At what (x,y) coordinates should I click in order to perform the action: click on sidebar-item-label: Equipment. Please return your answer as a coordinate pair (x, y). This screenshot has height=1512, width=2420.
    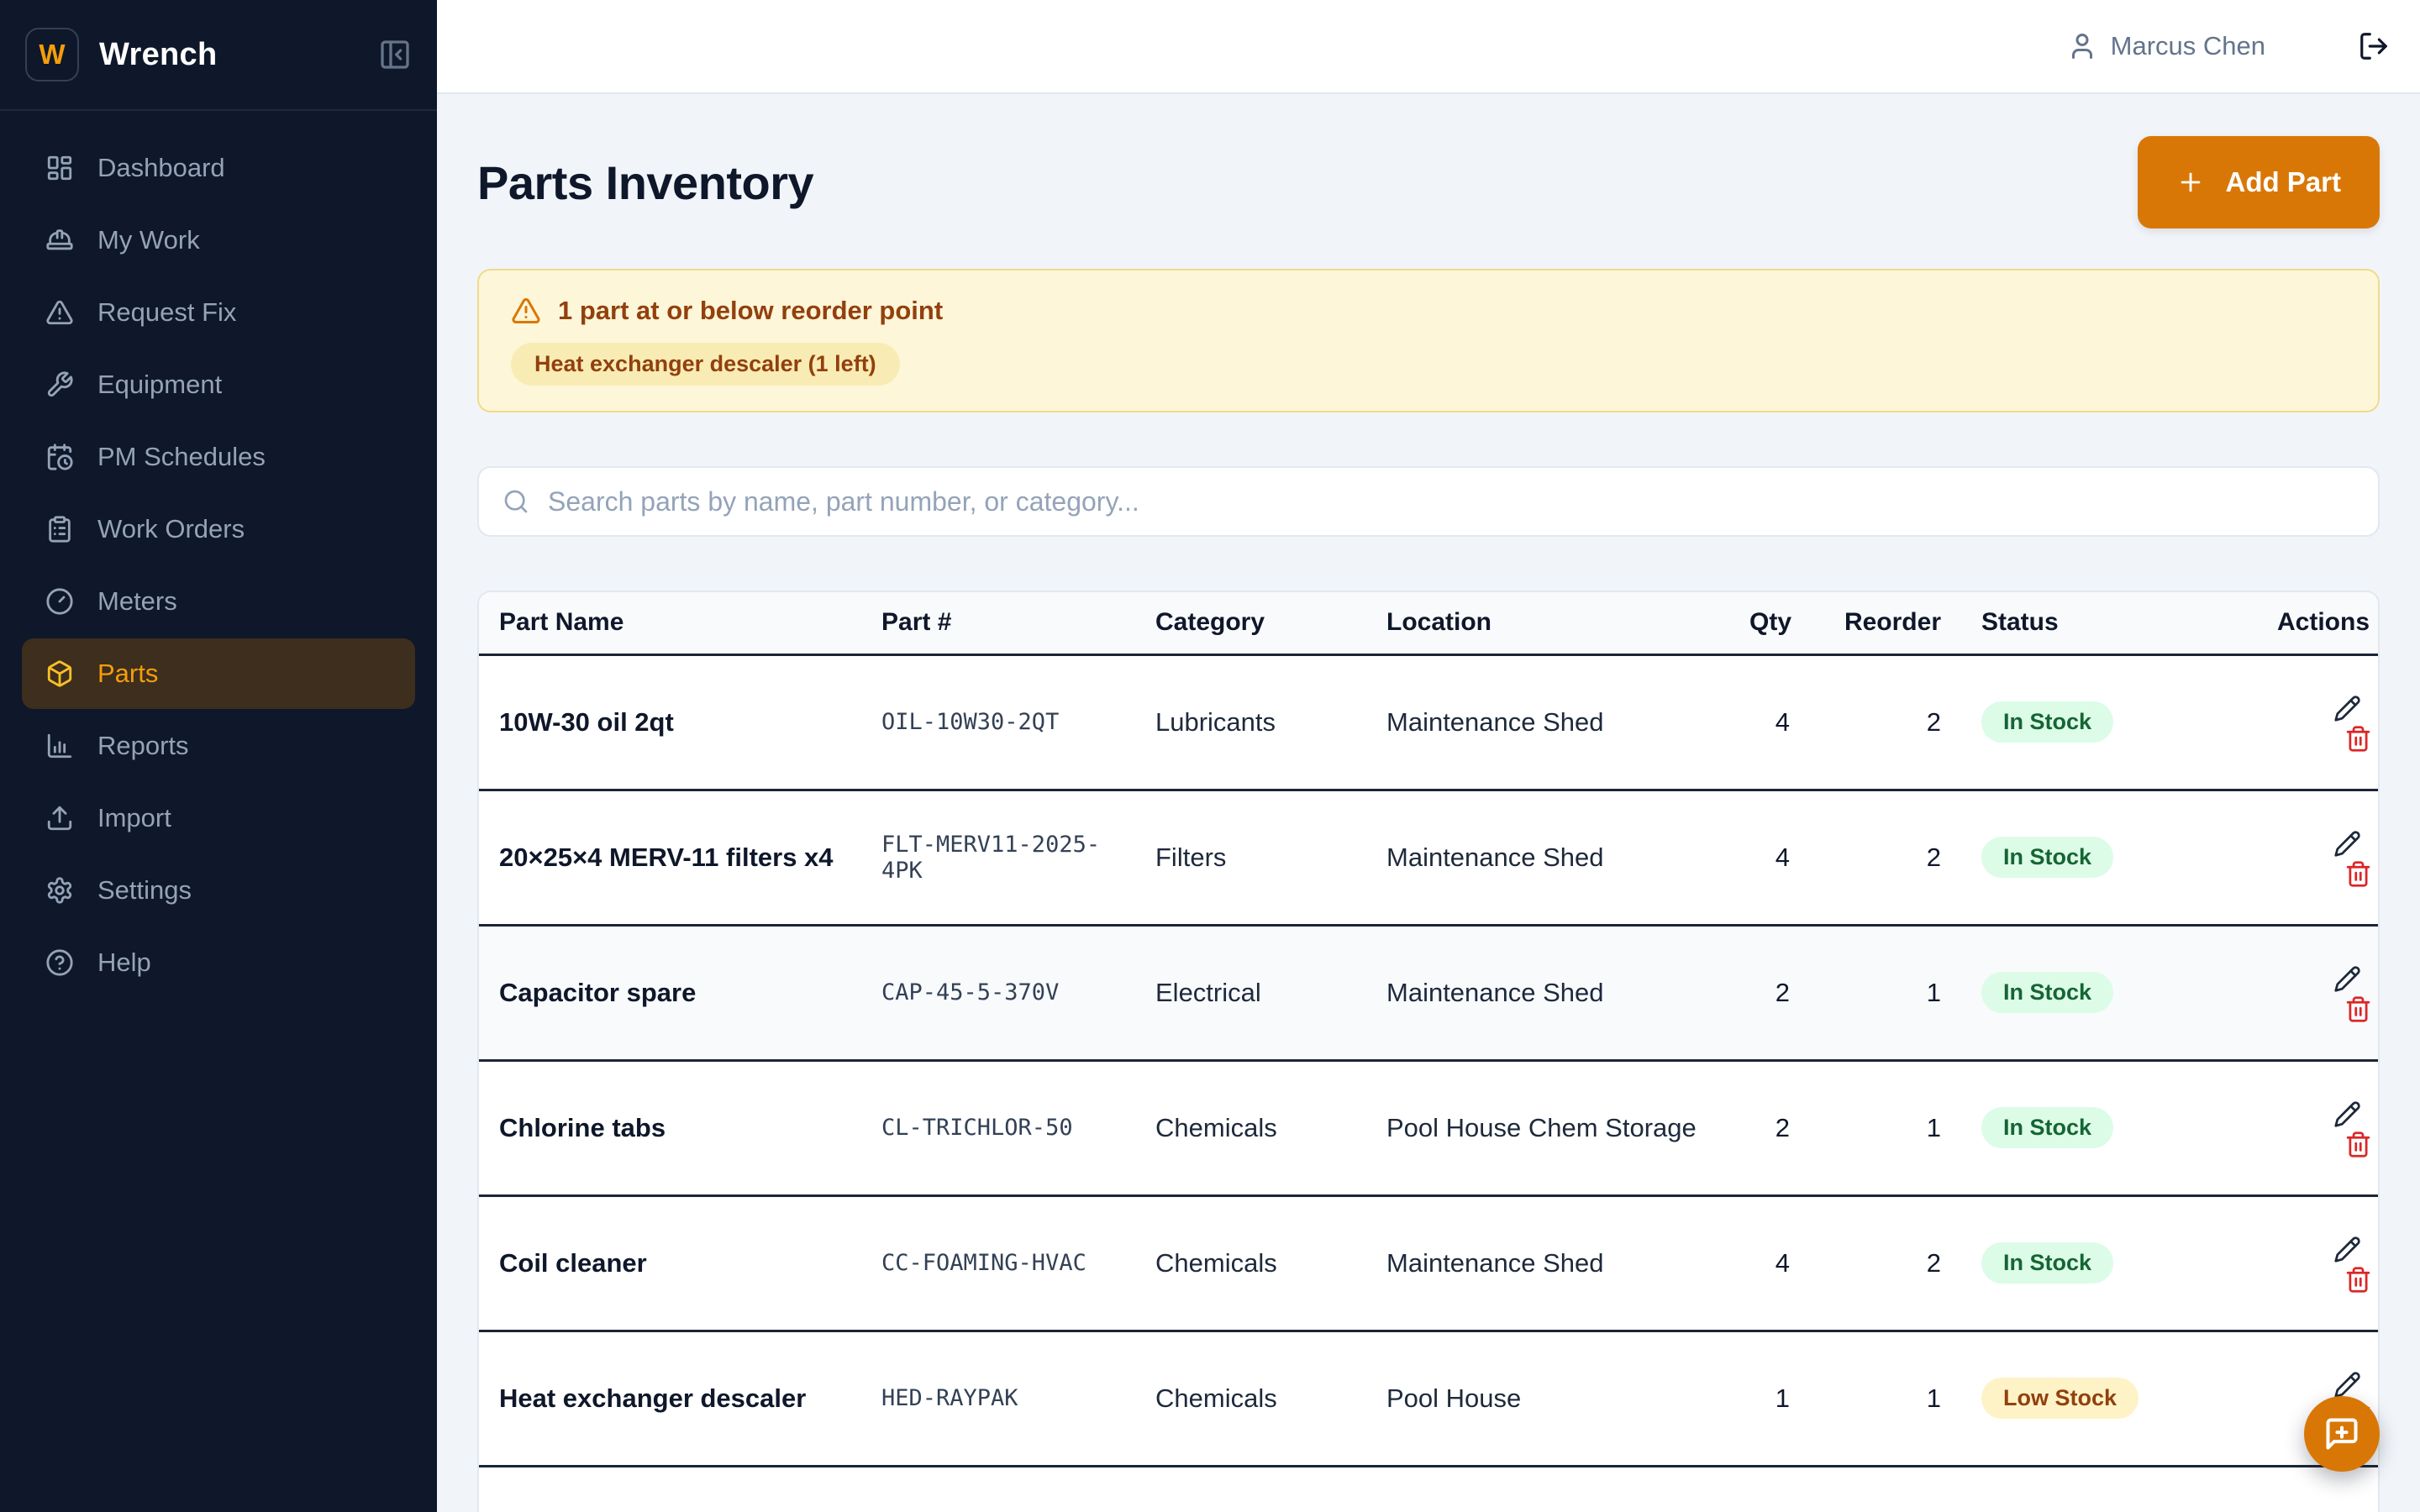
    Looking at the image, I should click on (160, 384).